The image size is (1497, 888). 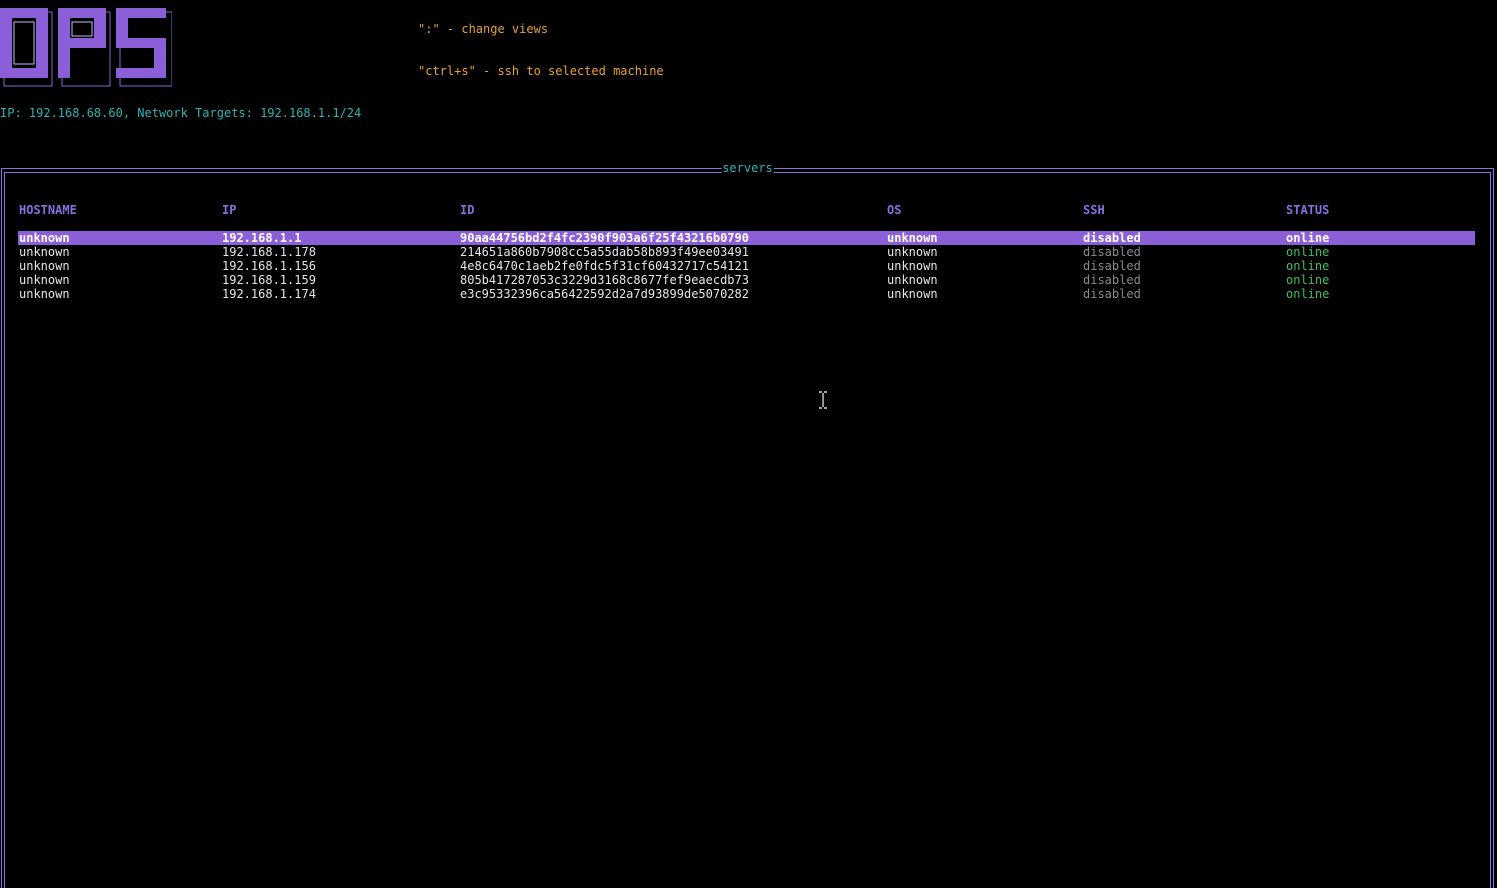 I want to click on cell-id: 90aa44756bd2f4fc2390f903a6f25f43216b0790, so click(x=604, y=238).